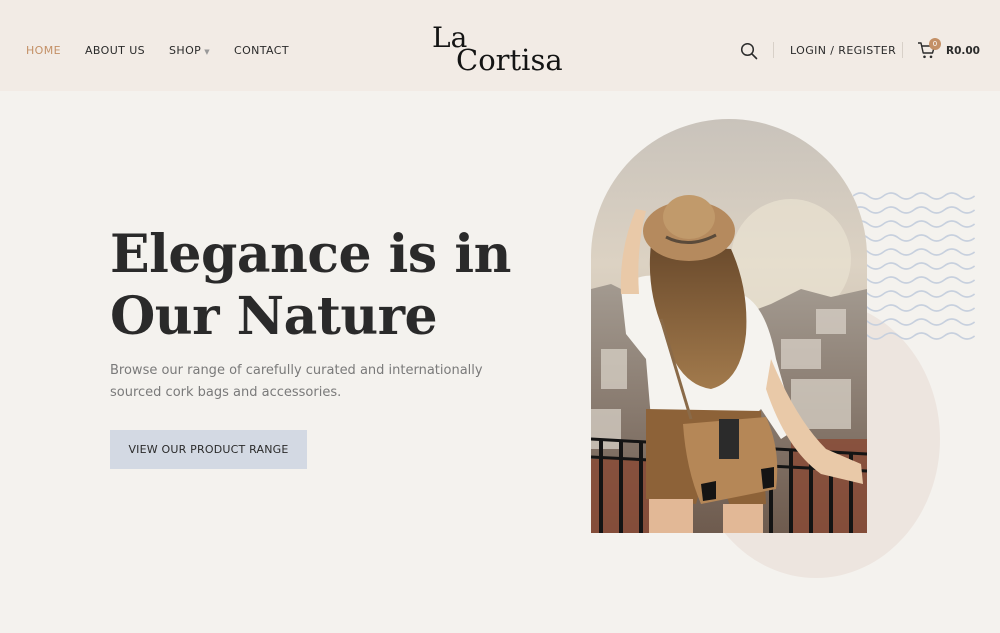 This screenshot has width=1000, height=633. What do you see at coordinates (963, 51) in the screenshot?
I see `cart-total: R0.00` at bounding box center [963, 51].